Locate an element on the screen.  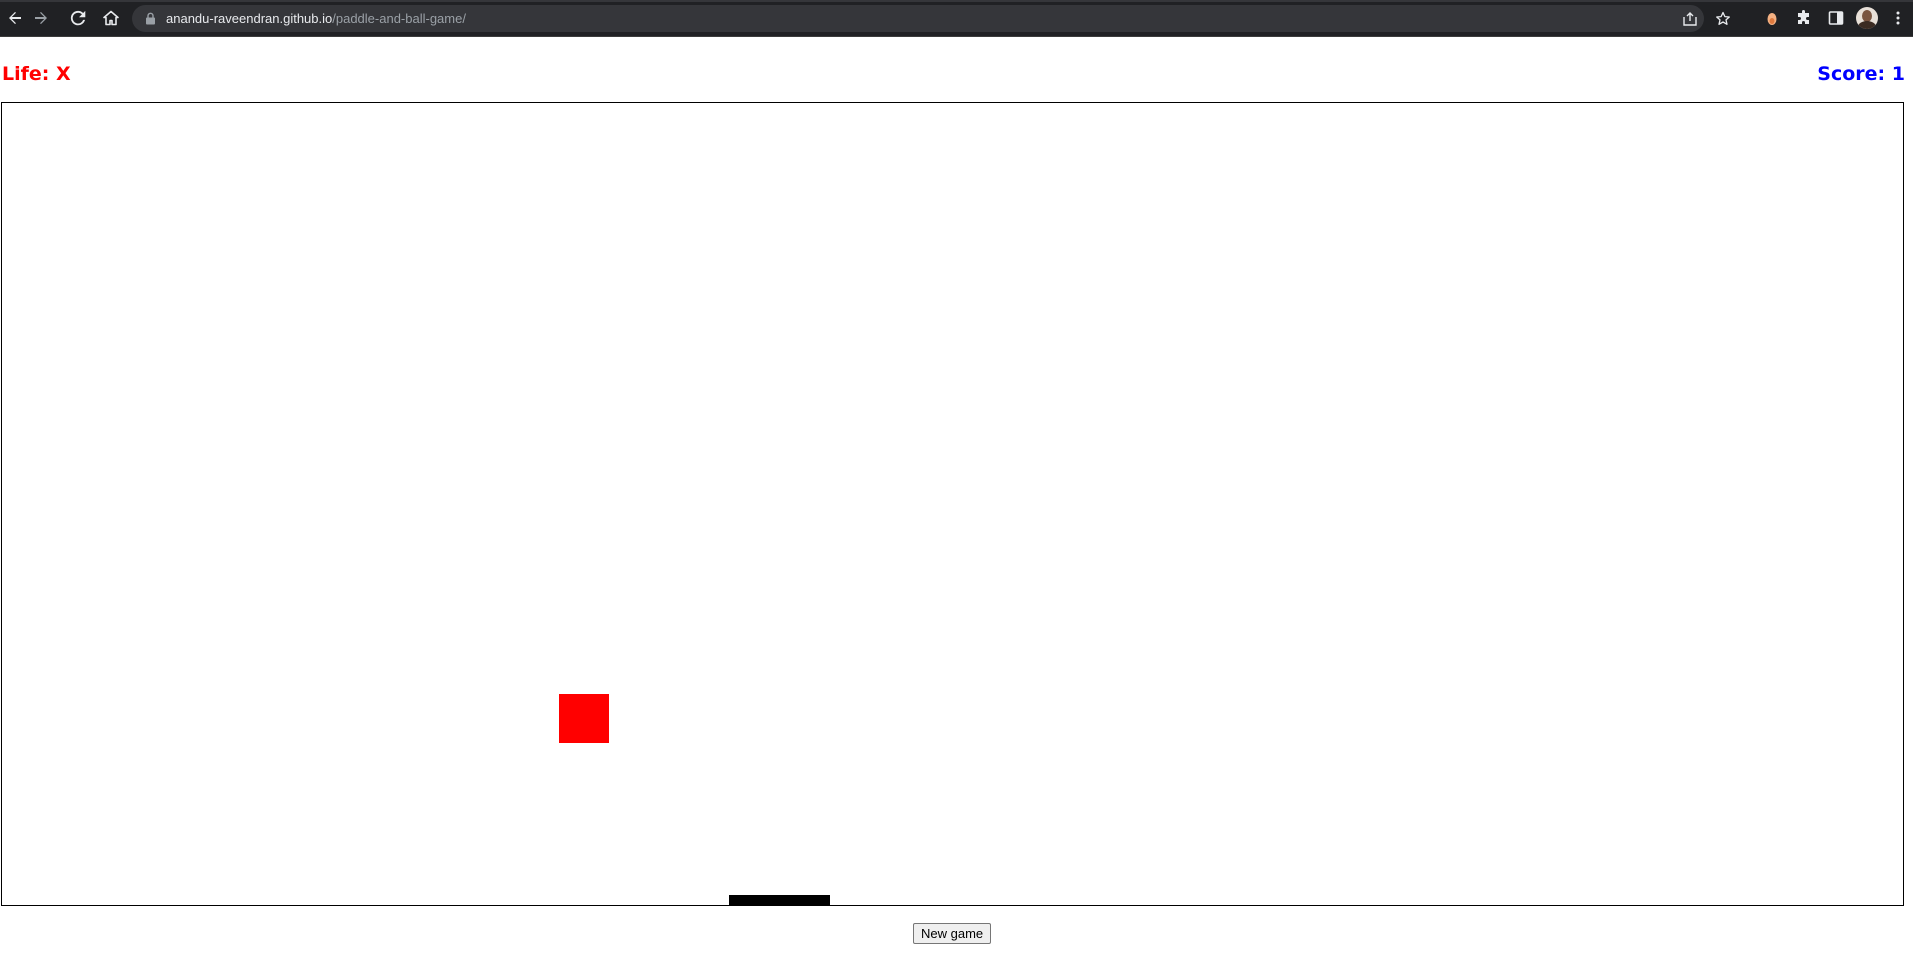
reload-icon is located at coordinates (78, 18).